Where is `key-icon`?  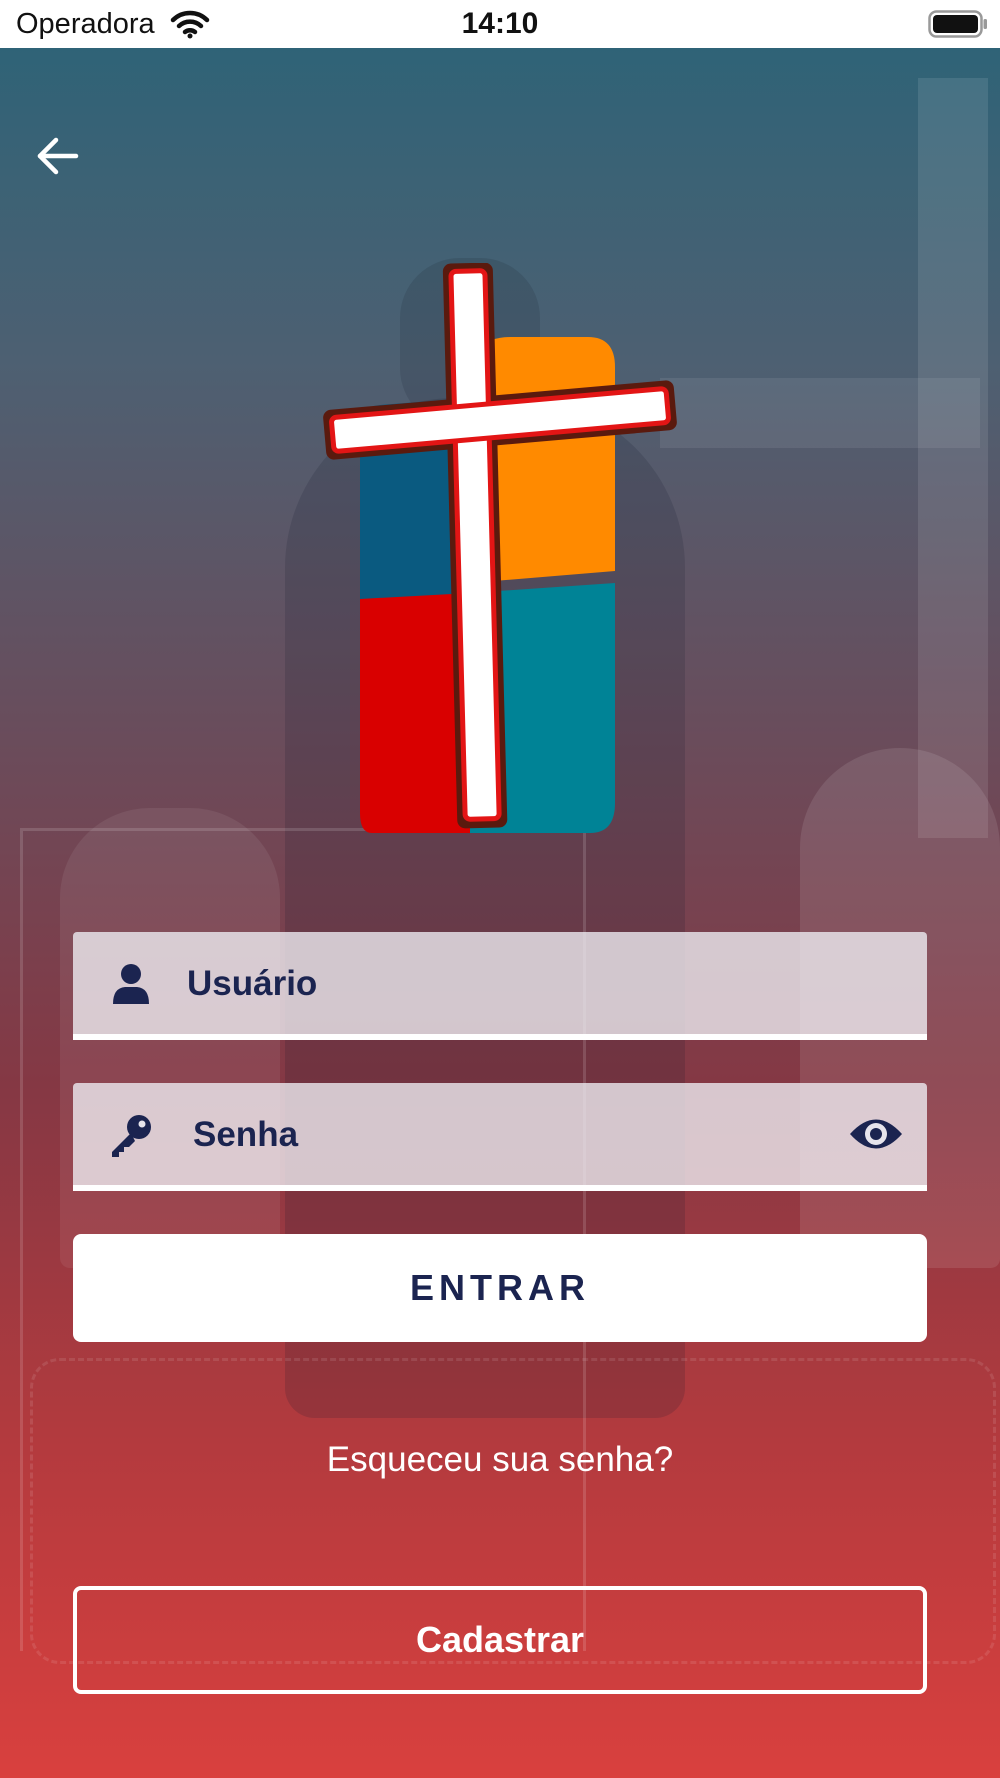
key-icon is located at coordinates (131, 1136).